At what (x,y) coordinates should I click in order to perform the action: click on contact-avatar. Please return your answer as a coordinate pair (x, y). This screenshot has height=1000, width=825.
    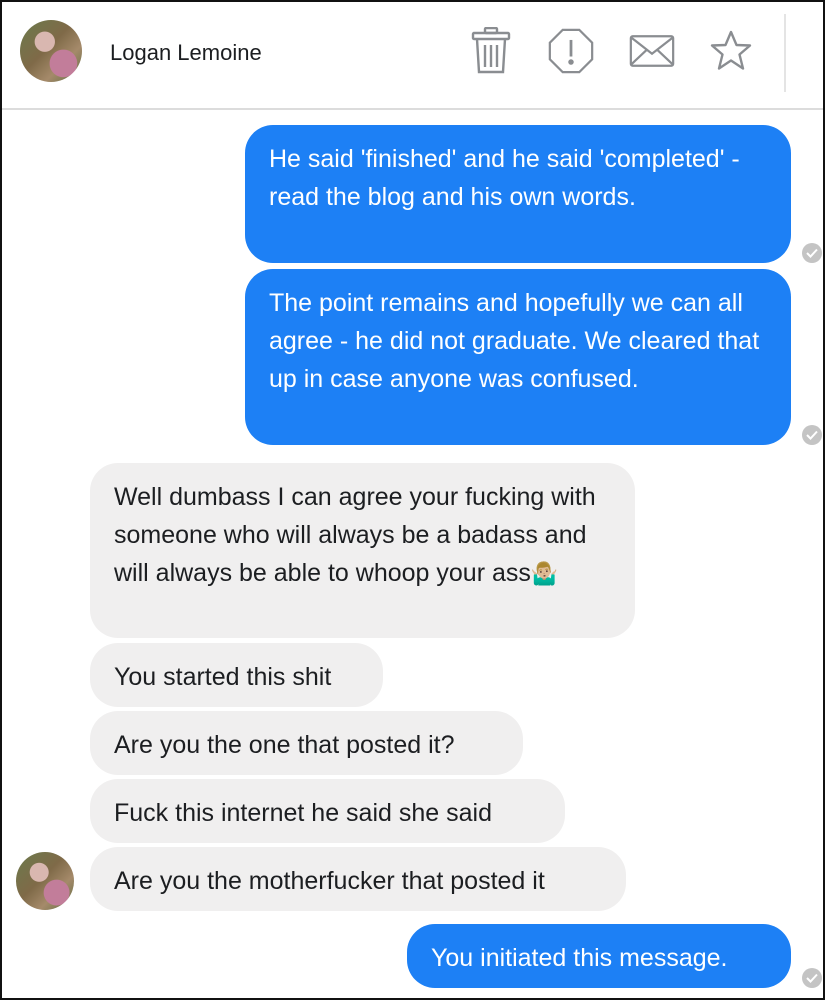
    Looking at the image, I should click on (51, 51).